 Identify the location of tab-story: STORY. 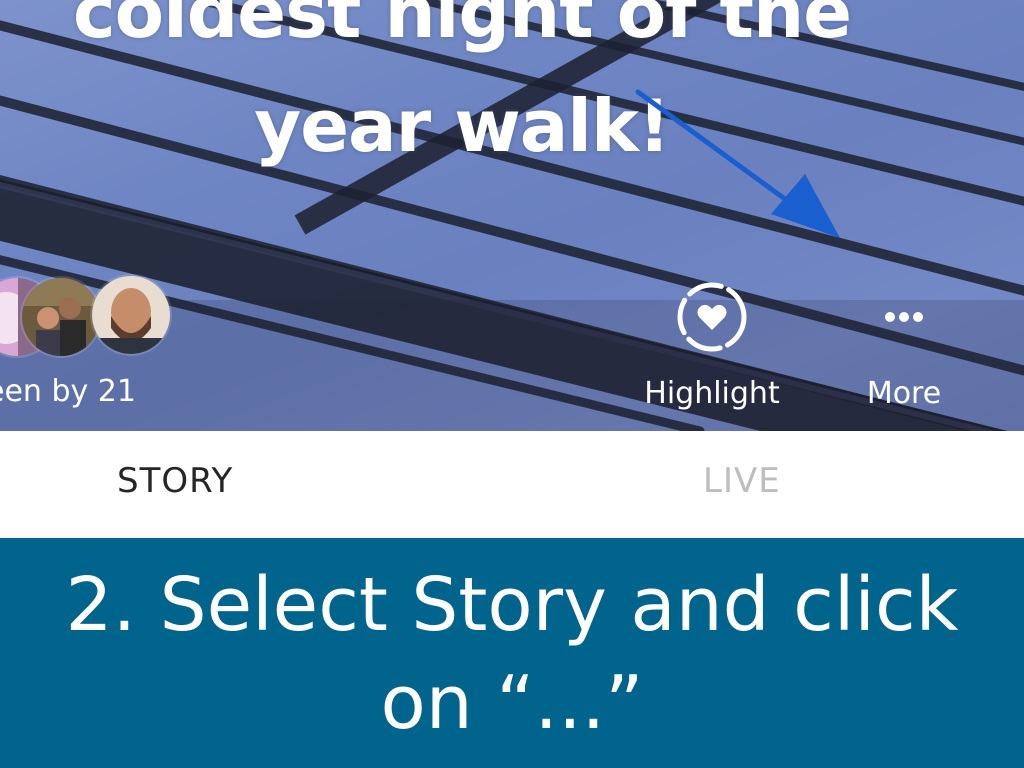
(175, 481).